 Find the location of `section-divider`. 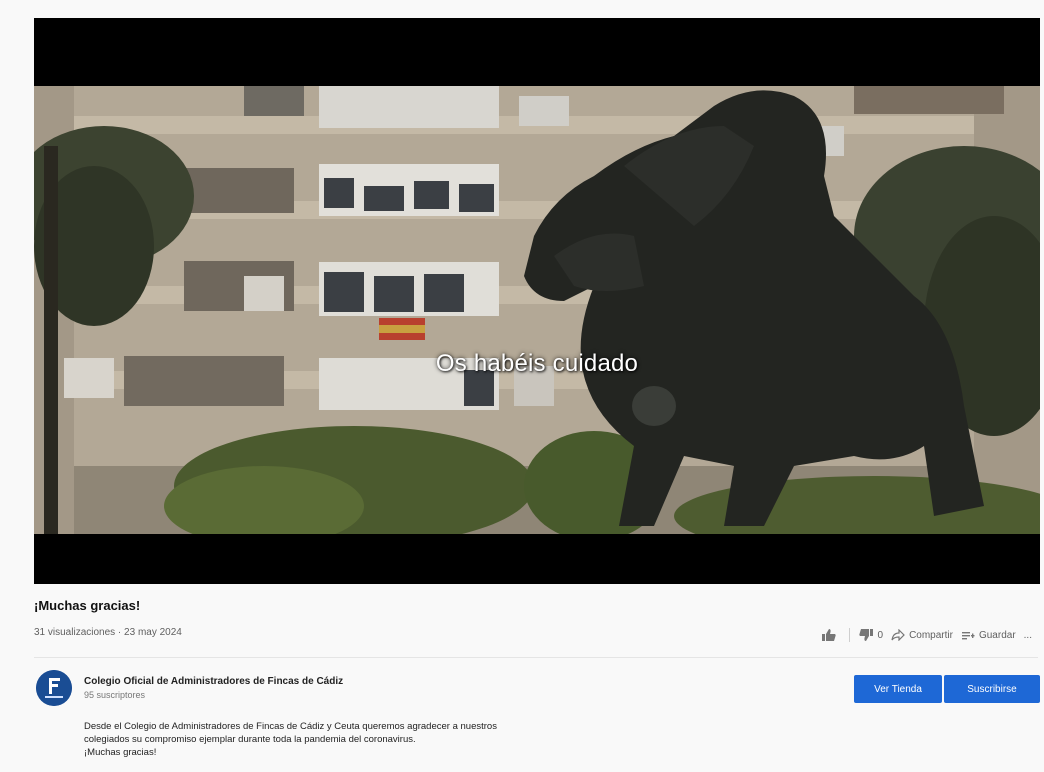

section-divider is located at coordinates (536, 657).